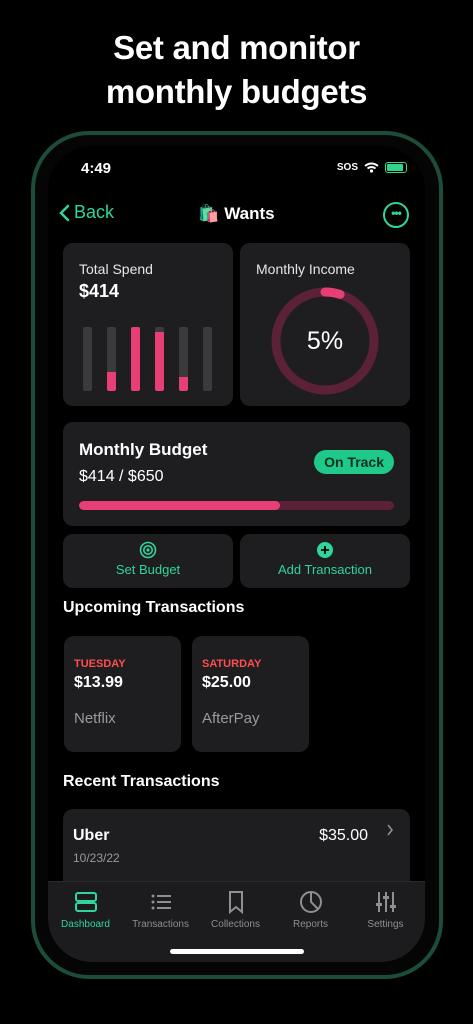 The image size is (473, 1024). What do you see at coordinates (325, 561) in the screenshot?
I see `add-transaction-button: Add Transaction` at bounding box center [325, 561].